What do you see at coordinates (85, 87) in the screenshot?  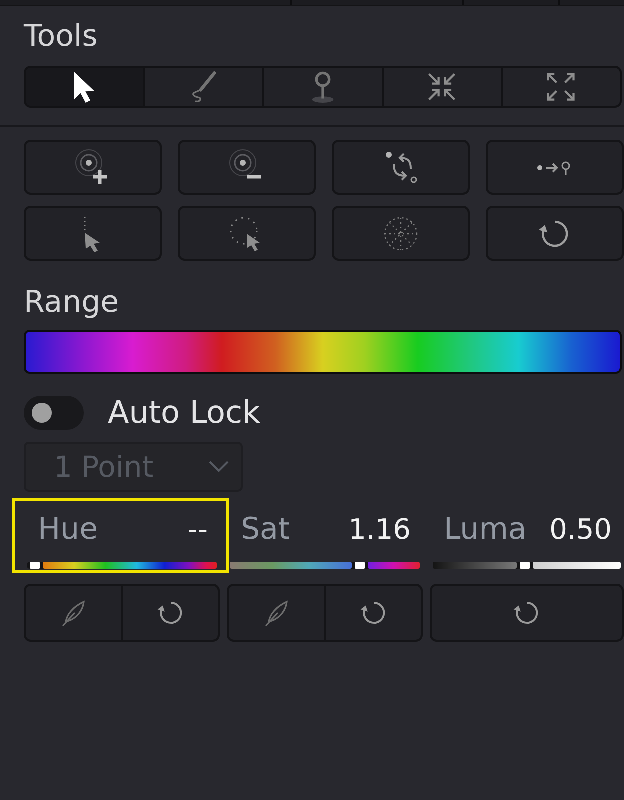 I see `mode-button` at bounding box center [85, 87].